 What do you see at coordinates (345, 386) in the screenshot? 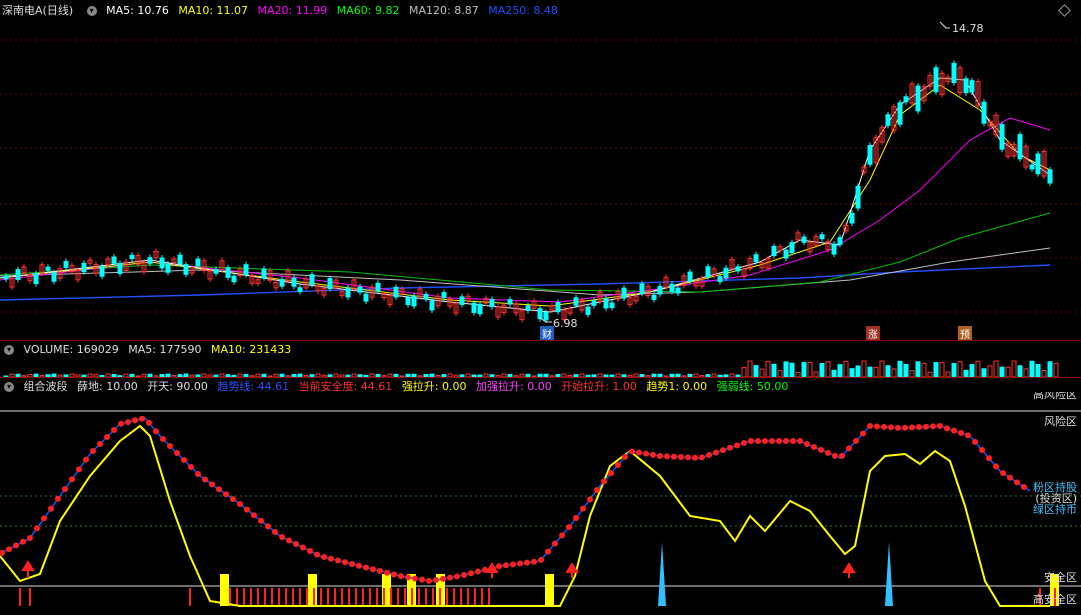
I see `safety-label: 当前安全度: 44.61` at bounding box center [345, 386].